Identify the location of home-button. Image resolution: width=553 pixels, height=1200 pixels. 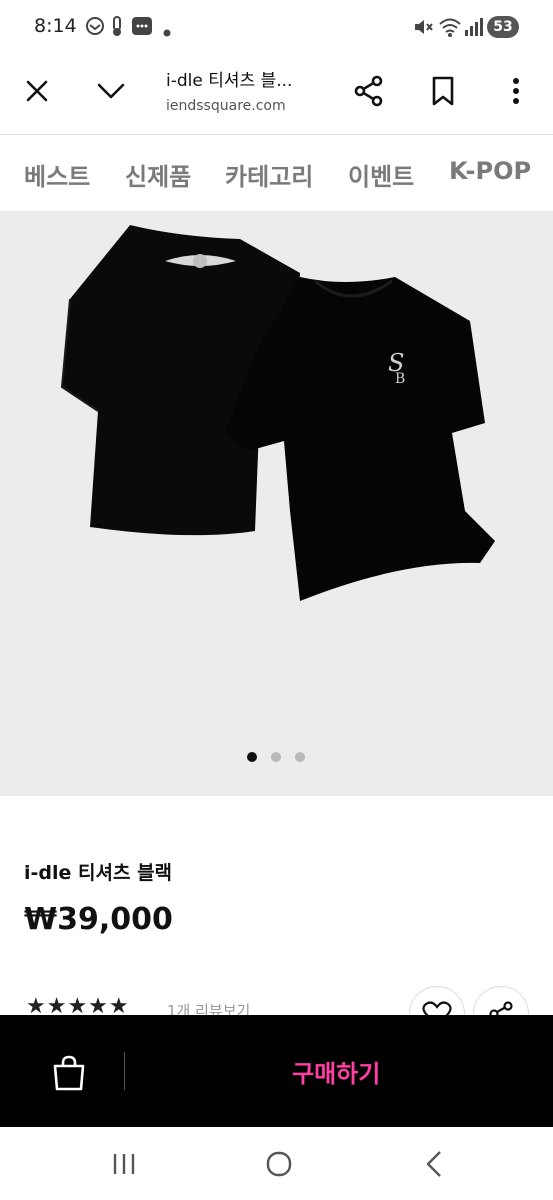
(279, 1164).